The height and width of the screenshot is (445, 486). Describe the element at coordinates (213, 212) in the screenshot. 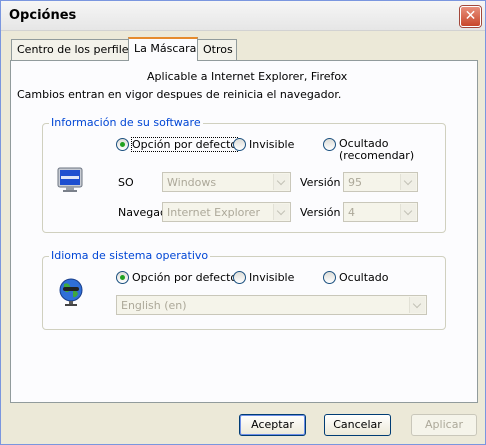

I see `browser-select-value: Internet Explorer` at that location.